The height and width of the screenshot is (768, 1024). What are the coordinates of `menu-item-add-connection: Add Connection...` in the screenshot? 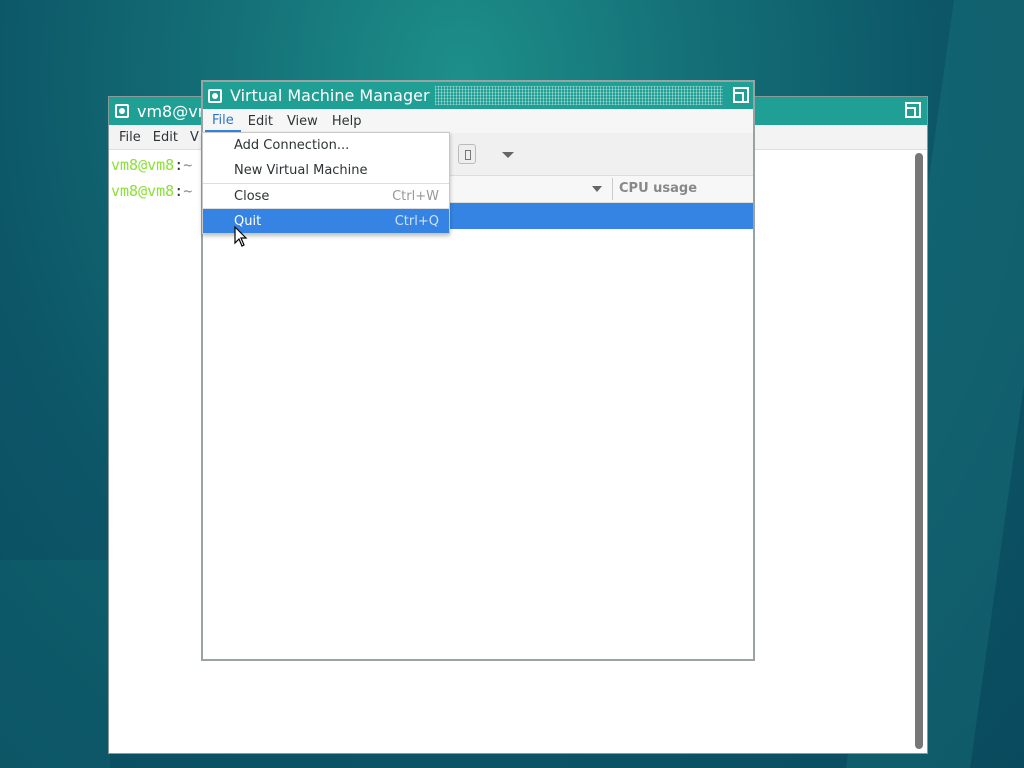 It's located at (326, 145).